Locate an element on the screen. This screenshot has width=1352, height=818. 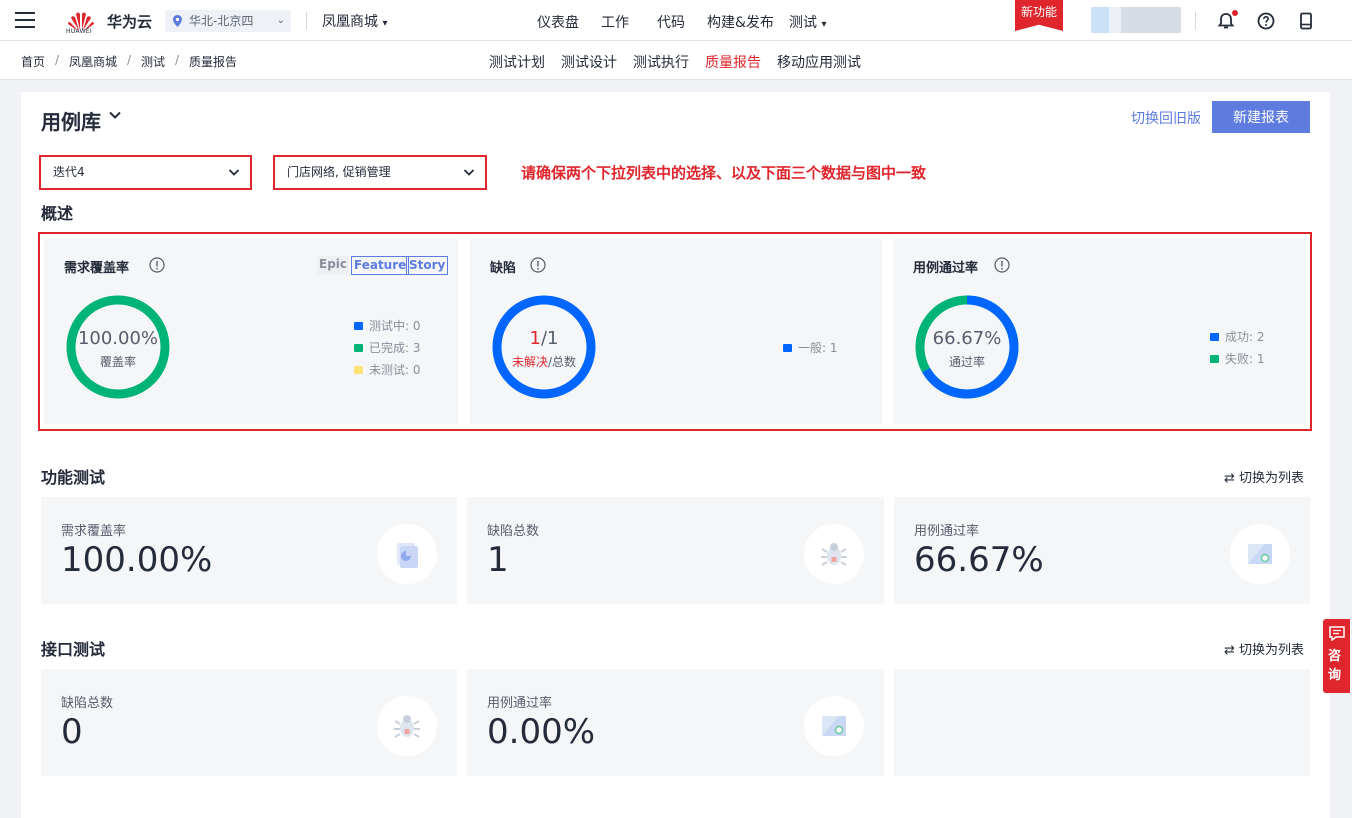
api-switch-to-list: ⇄ 切换为列表 is located at coordinates (1264, 648).